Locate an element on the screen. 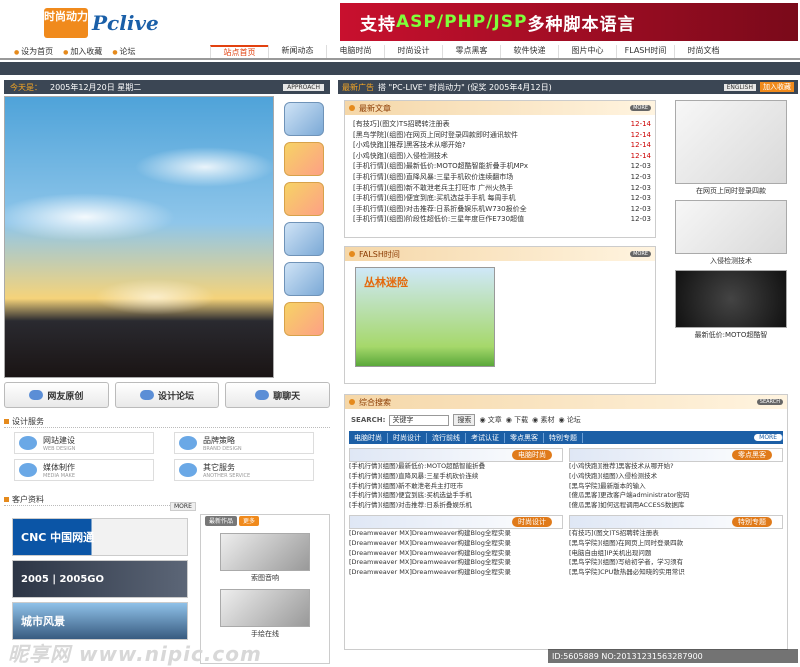  ticker-ad-label: 最新广告 is located at coordinates (358, 87).